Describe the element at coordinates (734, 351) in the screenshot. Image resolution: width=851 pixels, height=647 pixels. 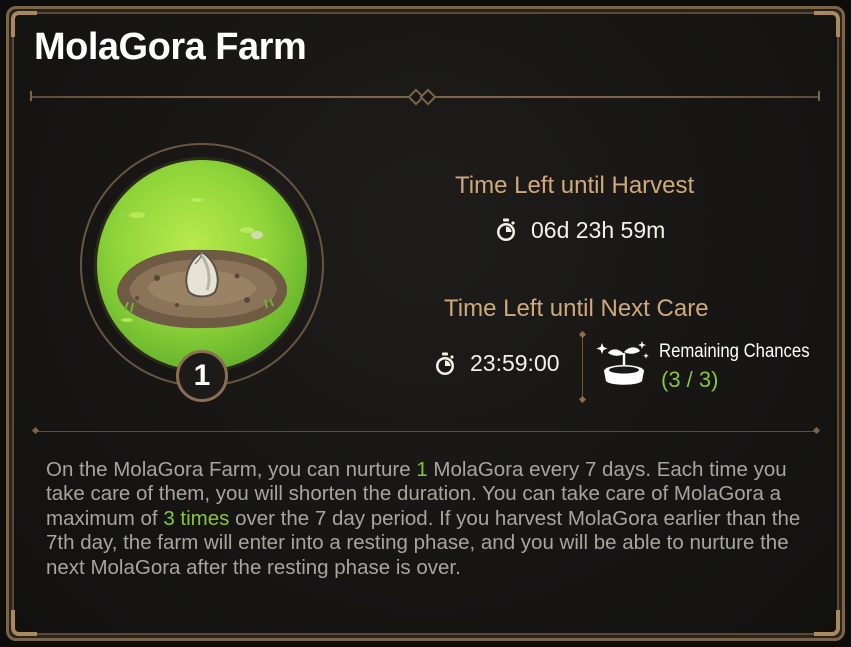
I see `remaining-chances-label: Remaining Chances` at that location.